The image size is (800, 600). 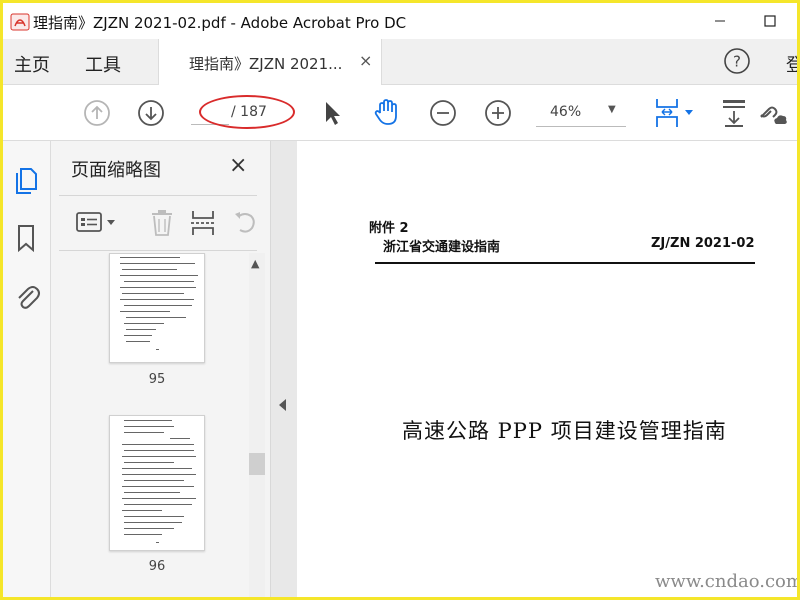 I want to click on read-mode-icon, so click(x=734, y=113).